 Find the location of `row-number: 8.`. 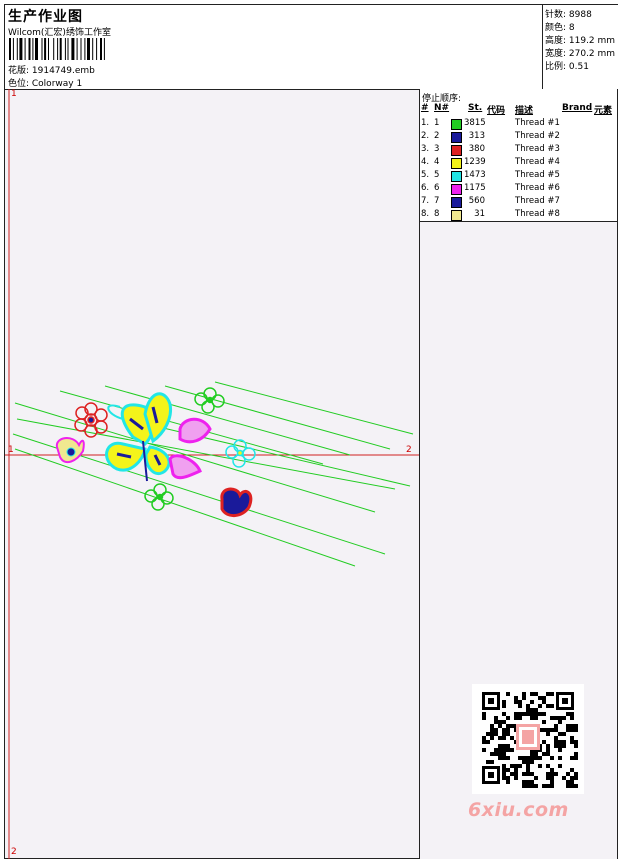

row-number: 8. is located at coordinates (425, 214).